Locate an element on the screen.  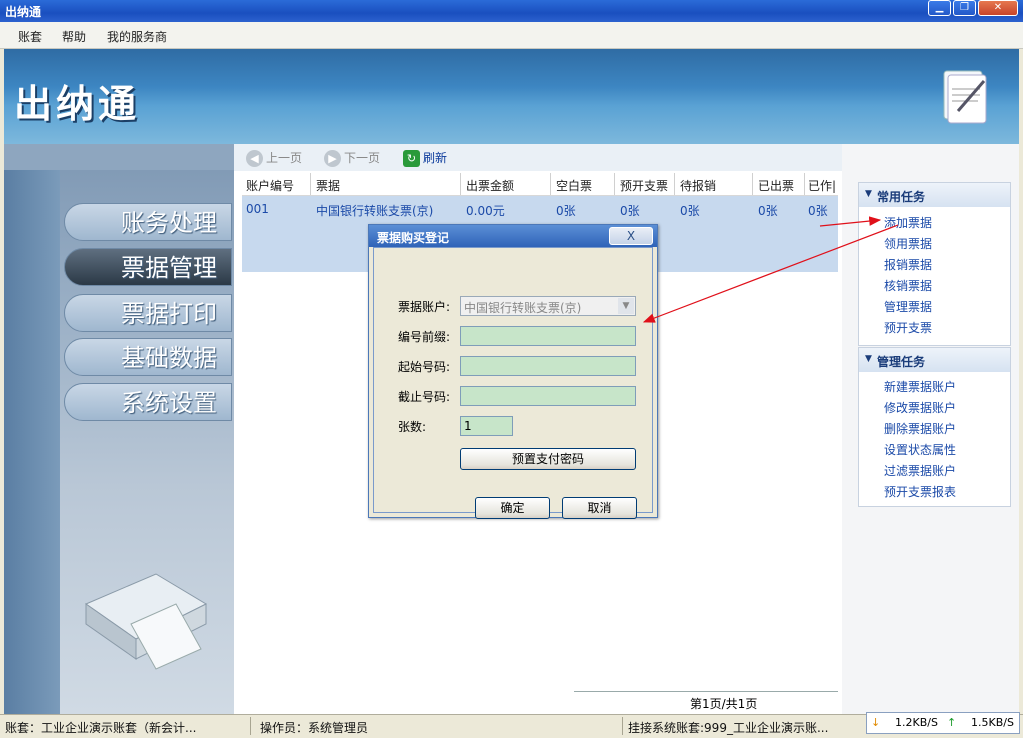
dialog-title: 票据购买登记 is located at coordinates (413, 238).